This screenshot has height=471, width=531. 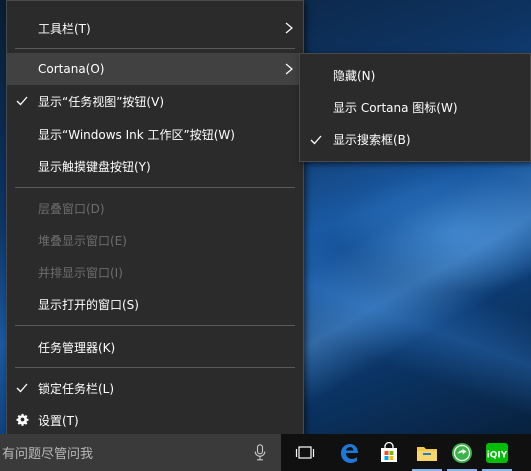 I want to click on green-app-icon, so click(x=462, y=452).